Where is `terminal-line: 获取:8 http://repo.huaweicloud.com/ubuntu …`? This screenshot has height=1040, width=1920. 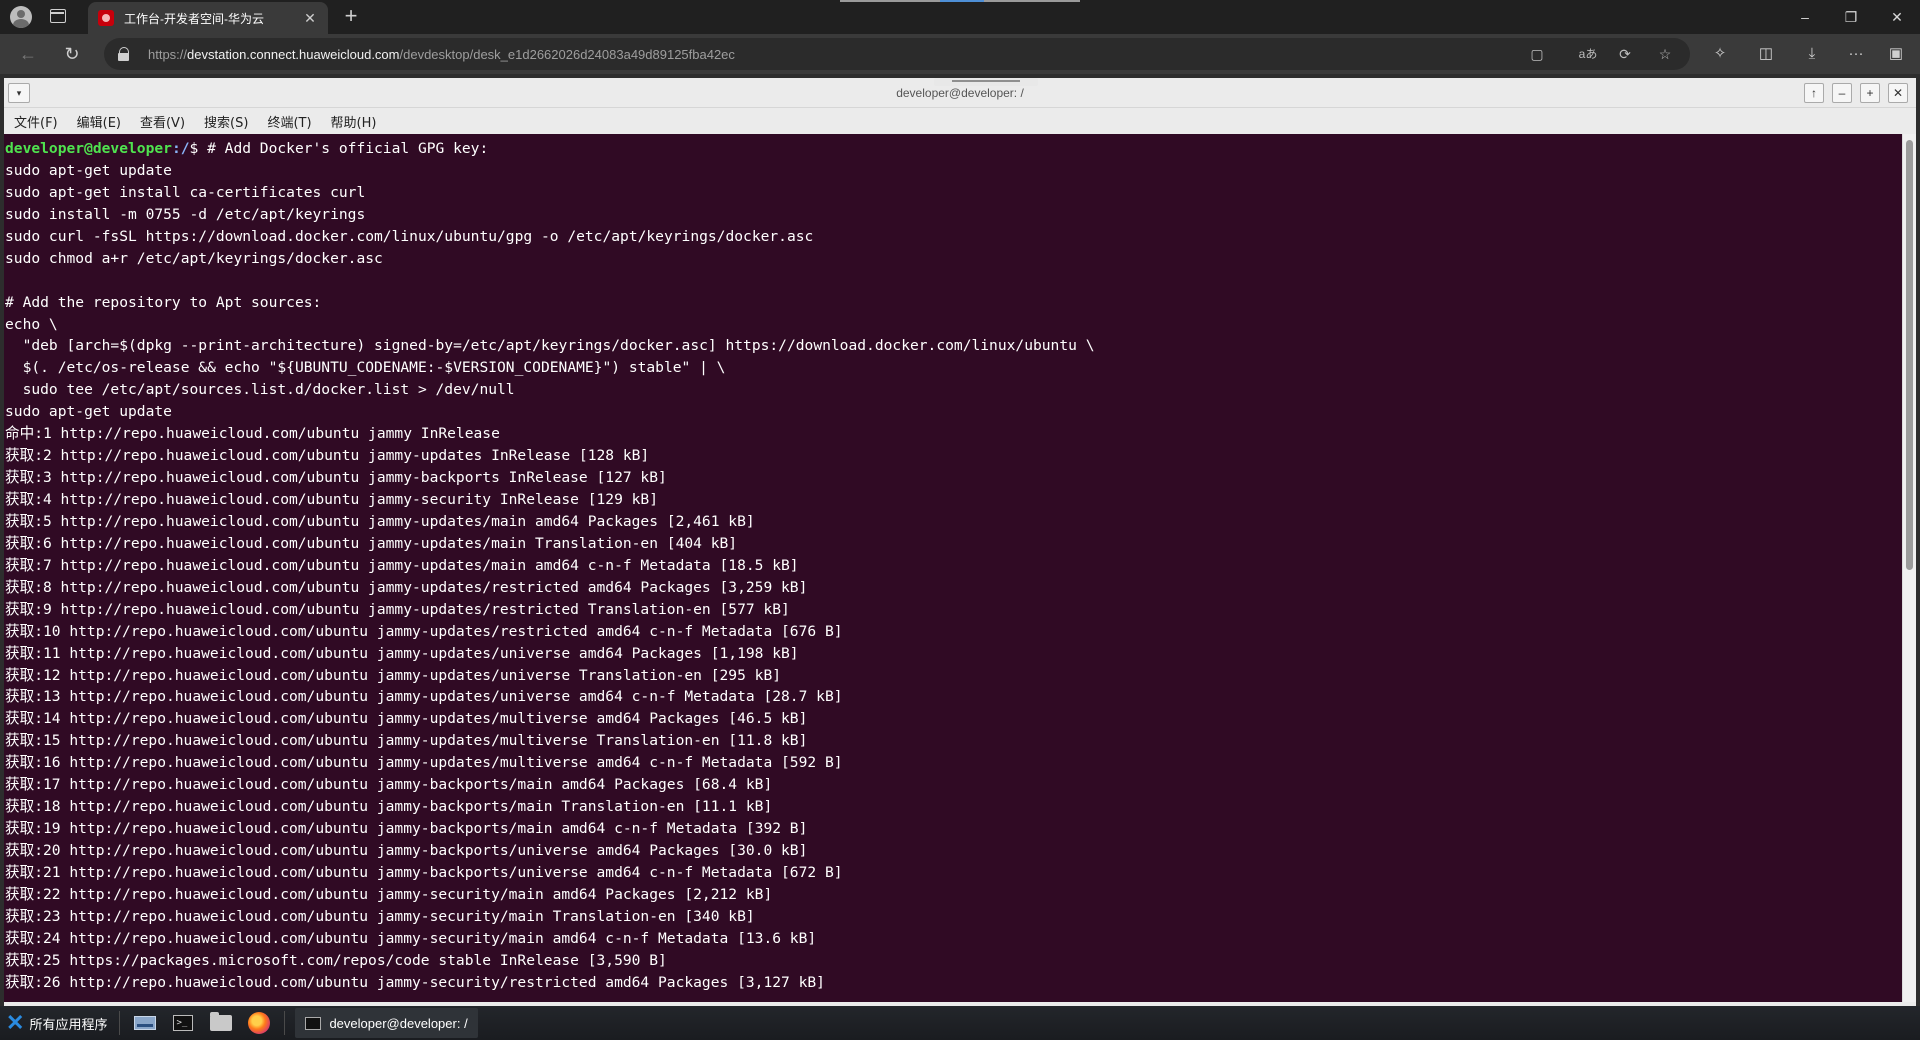 terminal-line: 获取:8 http://repo.huaweicloud.com/ubuntu … is located at coordinates (406, 587).